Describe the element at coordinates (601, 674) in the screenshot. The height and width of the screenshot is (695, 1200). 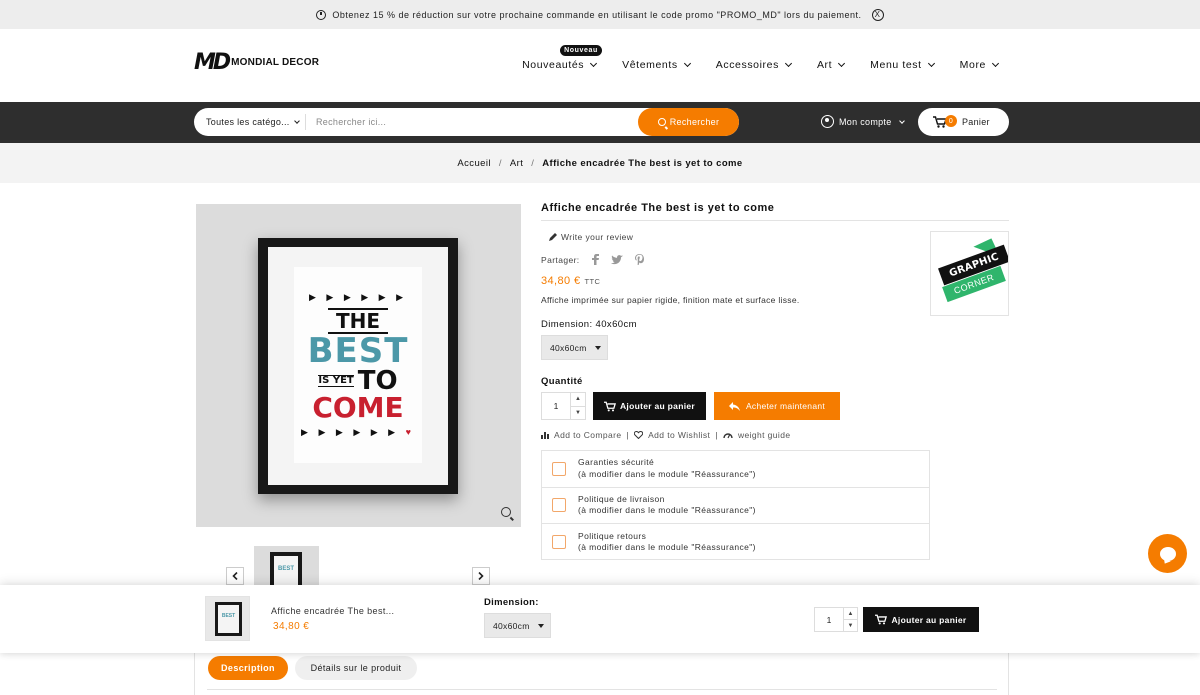
I see `product-tabs: Description Détails sur le produit` at that location.